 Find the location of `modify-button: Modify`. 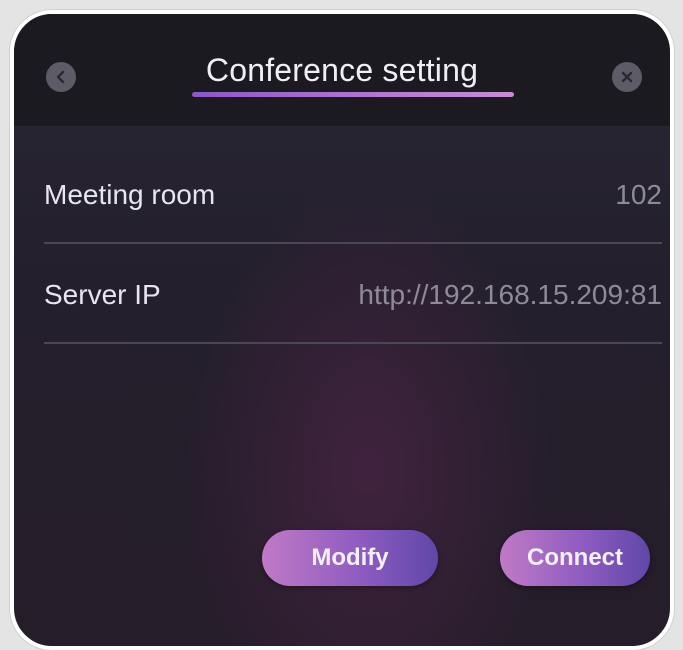

modify-button: Modify is located at coordinates (350, 558).